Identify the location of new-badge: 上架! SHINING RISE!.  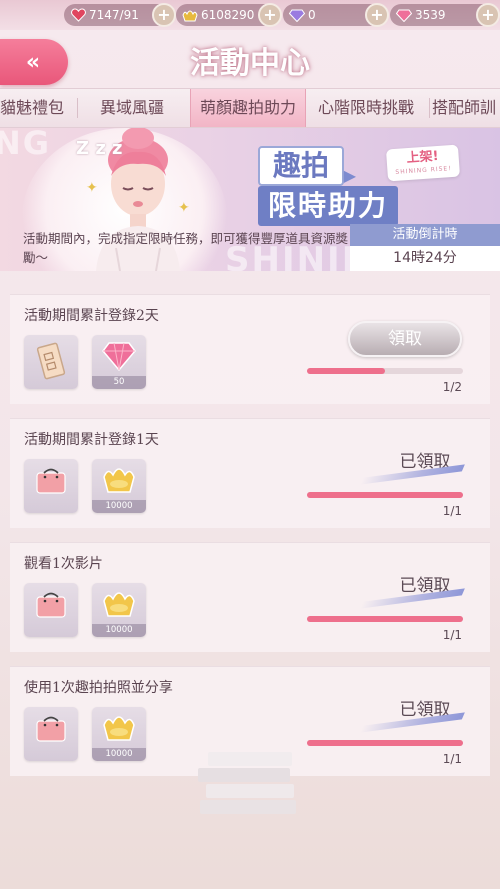
(423, 163).